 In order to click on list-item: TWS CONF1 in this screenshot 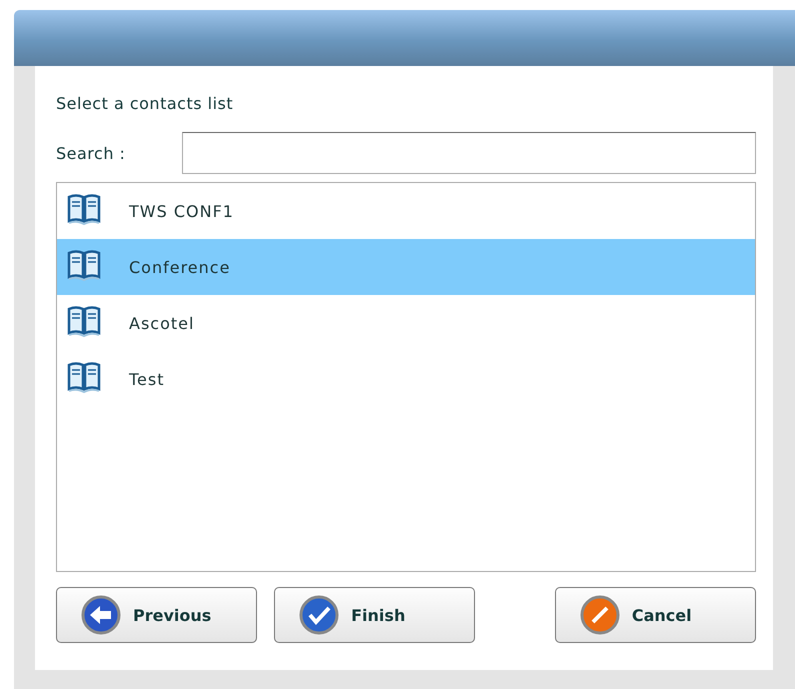, I will do `click(406, 211)`.